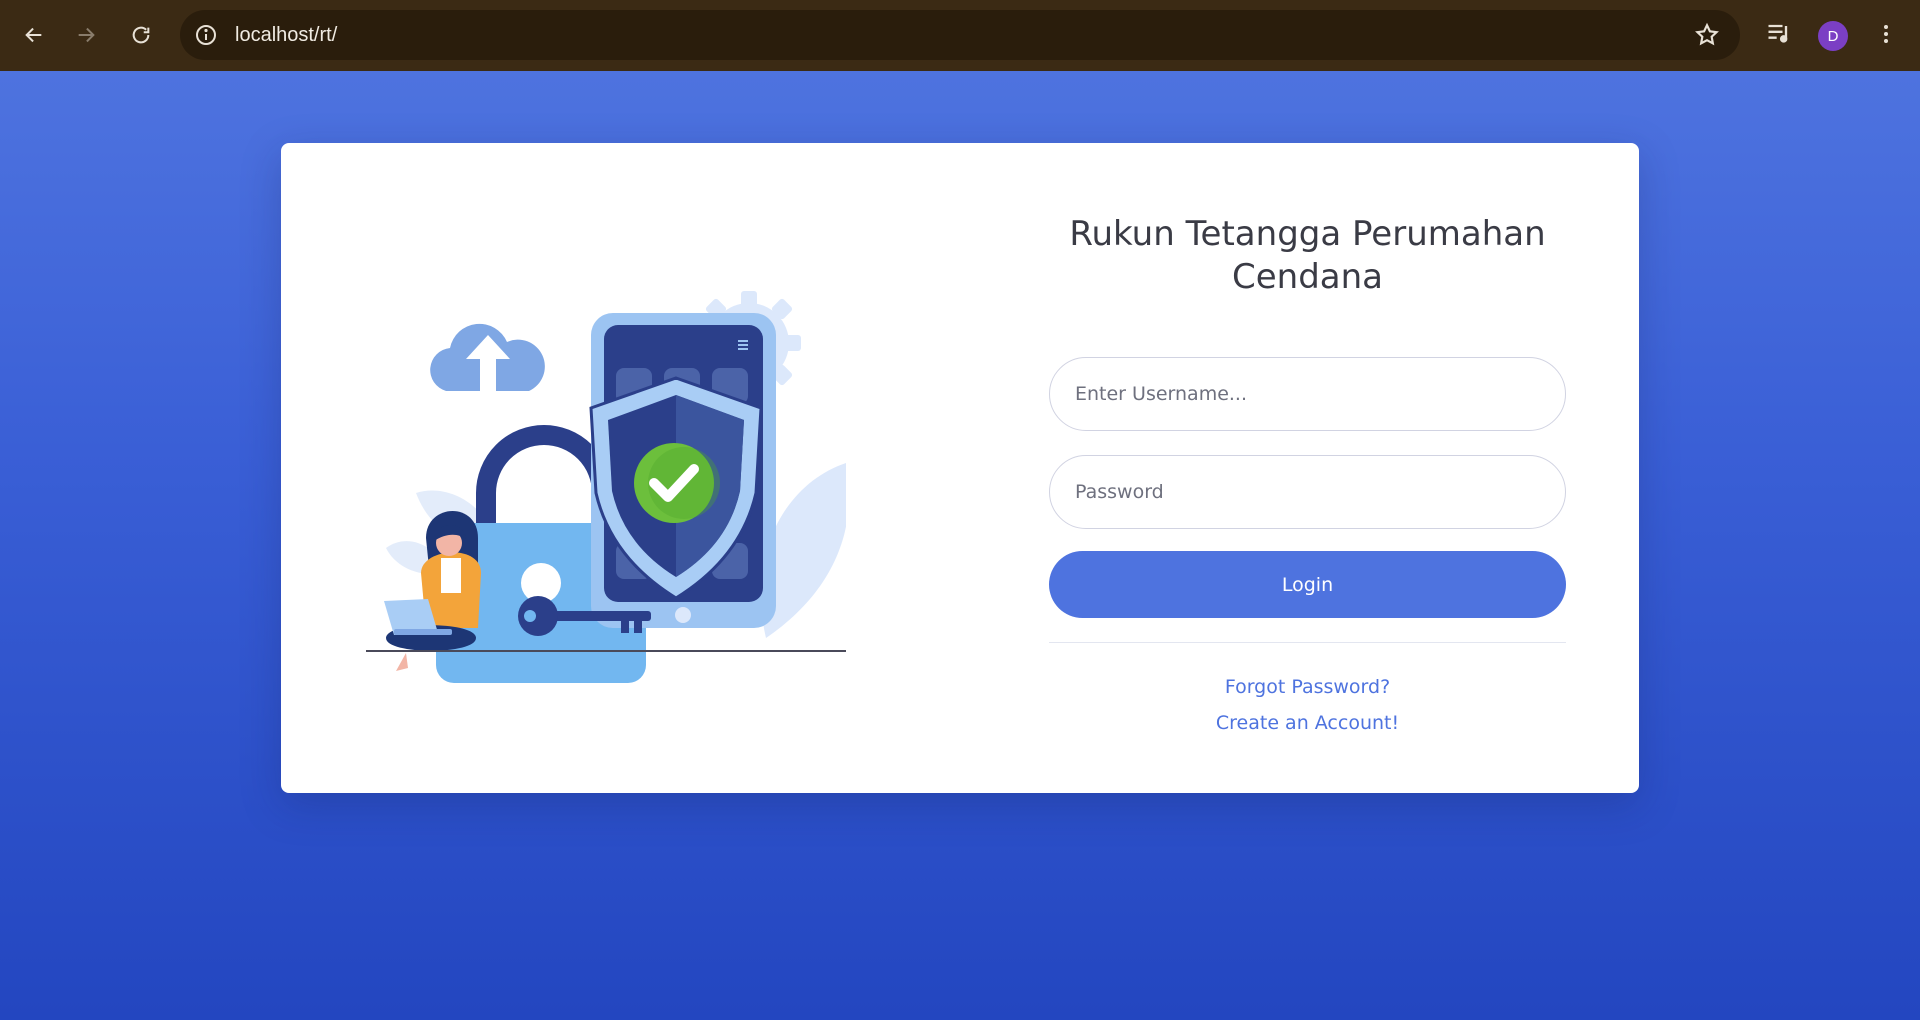 The height and width of the screenshot is (1020, 1920). Describe the element at coordinates (1307, 642) in the screenshot. I see `form-divider` at that location.